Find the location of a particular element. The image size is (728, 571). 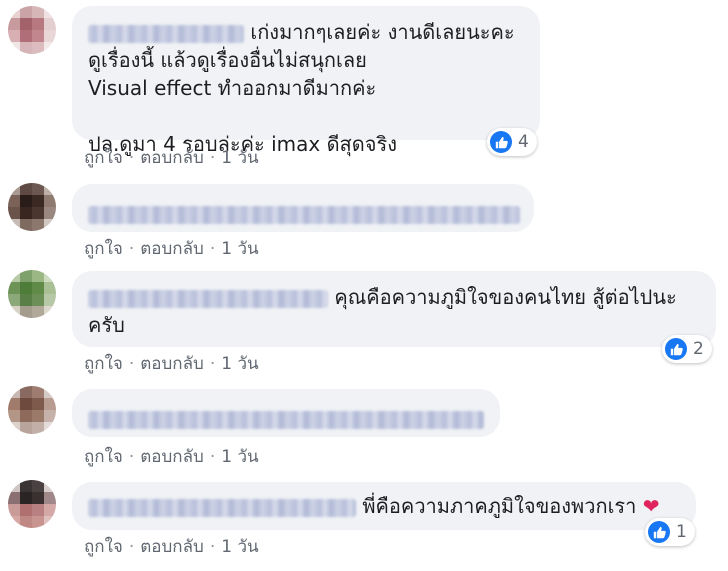

reaction-summary: 2 is located at coordinates (687, 349).